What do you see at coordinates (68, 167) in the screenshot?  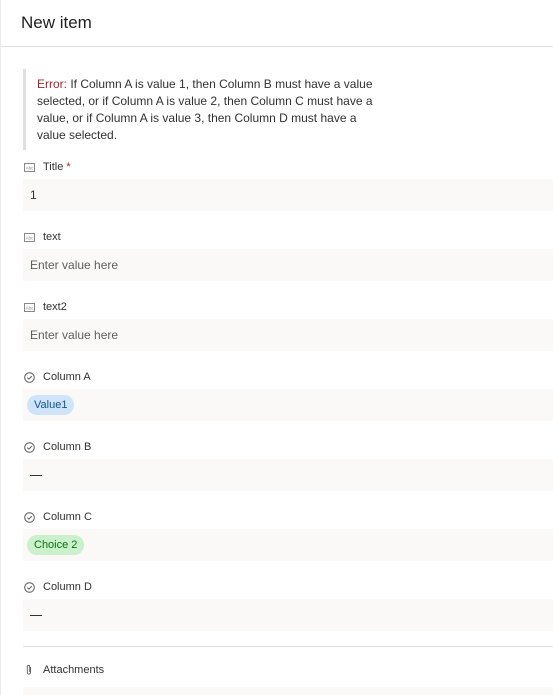 I see `required-marker: *` at bounding box center [68, 167].